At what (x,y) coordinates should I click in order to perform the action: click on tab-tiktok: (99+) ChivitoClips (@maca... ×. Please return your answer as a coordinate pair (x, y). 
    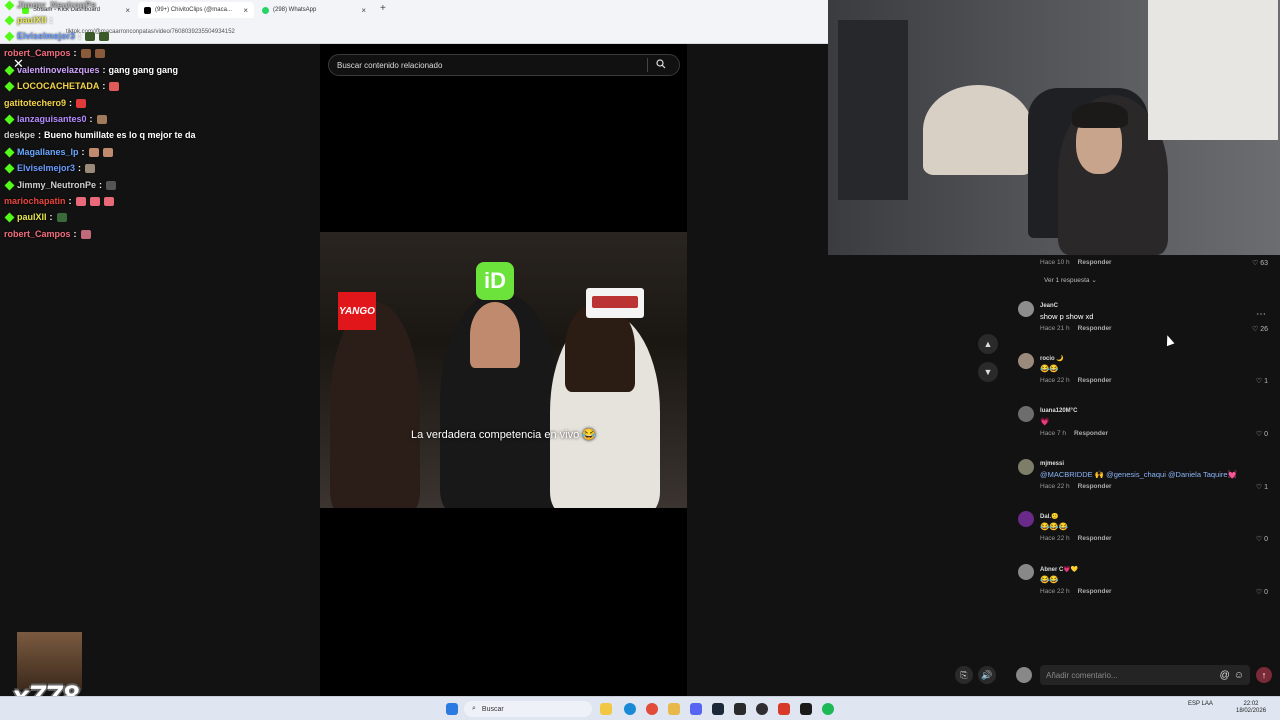
    Looking at the image, I should click on (196, 10).